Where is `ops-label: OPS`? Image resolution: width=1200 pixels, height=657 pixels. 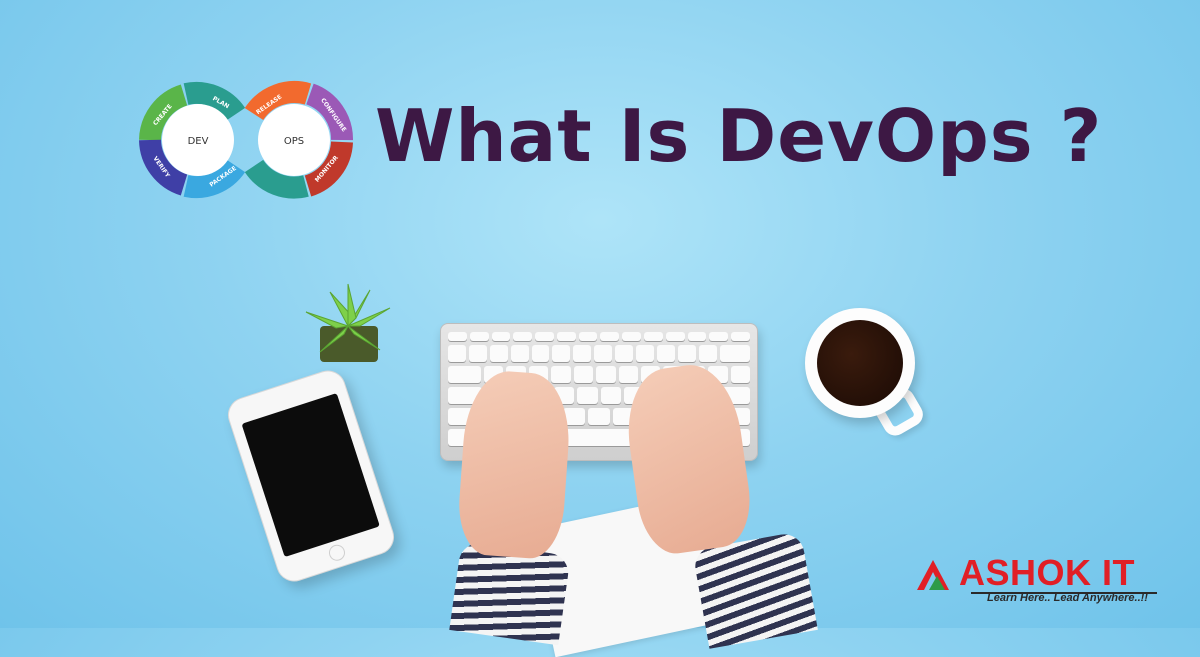
ops-label: OPS is located at coordinates (294, 141).